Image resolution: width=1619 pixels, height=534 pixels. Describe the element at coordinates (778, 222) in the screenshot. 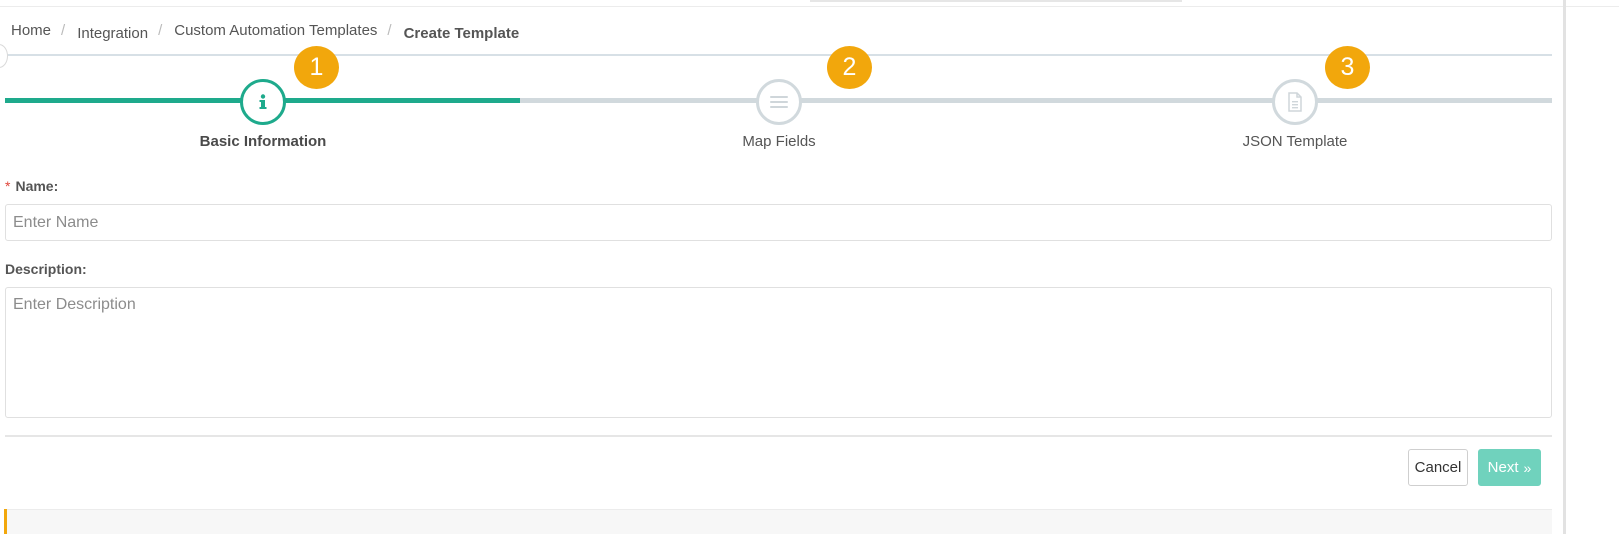

I see `name-input` at that location.